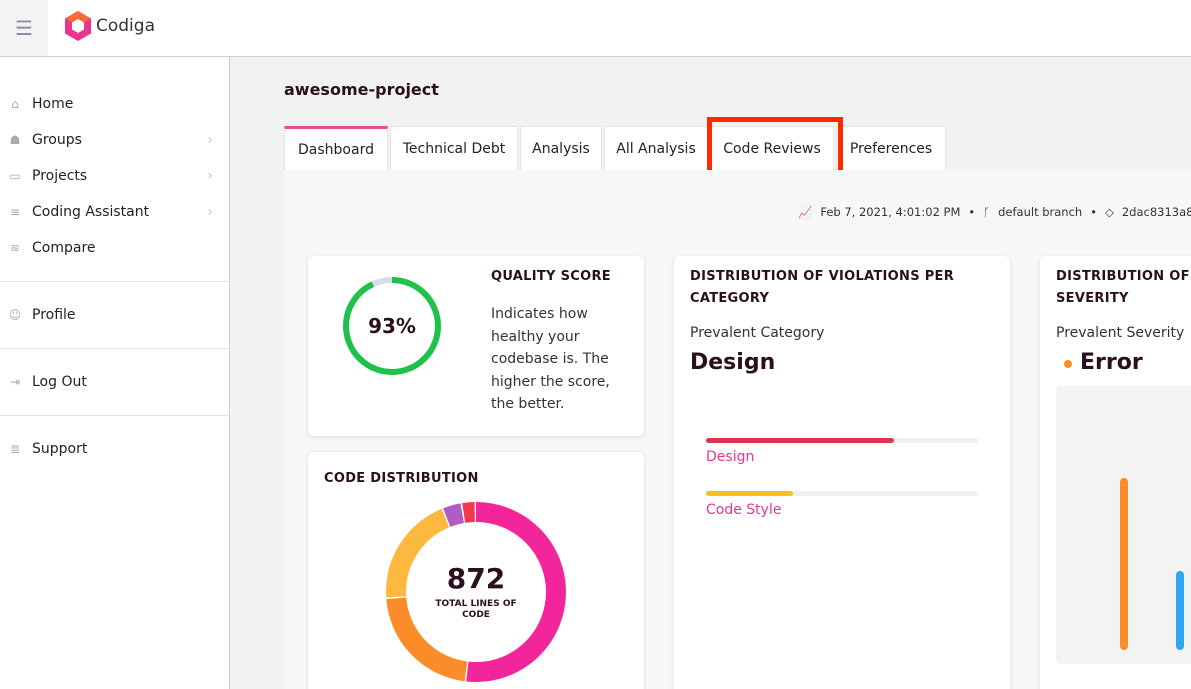 The width and height of the screenshot is (1191, 689). Describe the element at coordinates (1124, 564) in the screenshot. I see `severity-bar-error` at that location.